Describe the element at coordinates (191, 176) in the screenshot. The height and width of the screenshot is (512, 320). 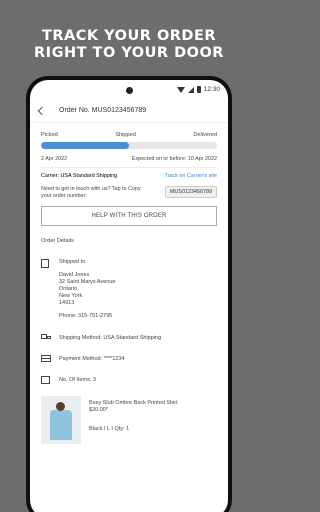
I see `track-carrier-link: Track on Carrier's site` at that location.